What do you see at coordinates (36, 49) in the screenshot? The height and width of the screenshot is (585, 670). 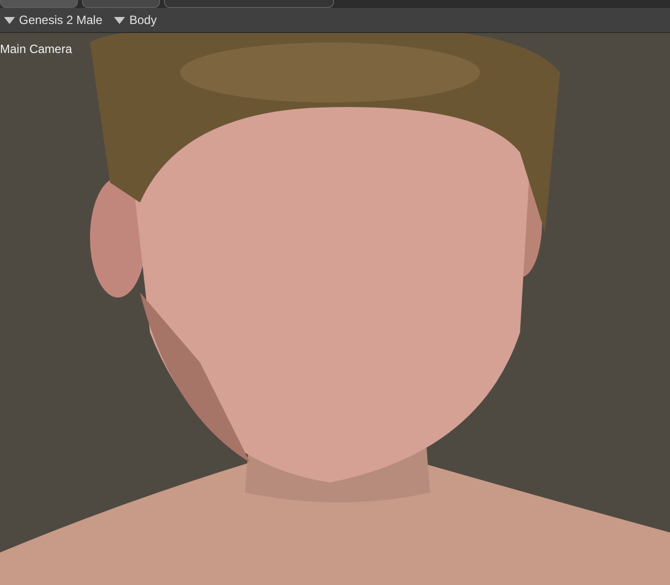 I see `camera-label: Main Camera` at bounding box center [36, 49].